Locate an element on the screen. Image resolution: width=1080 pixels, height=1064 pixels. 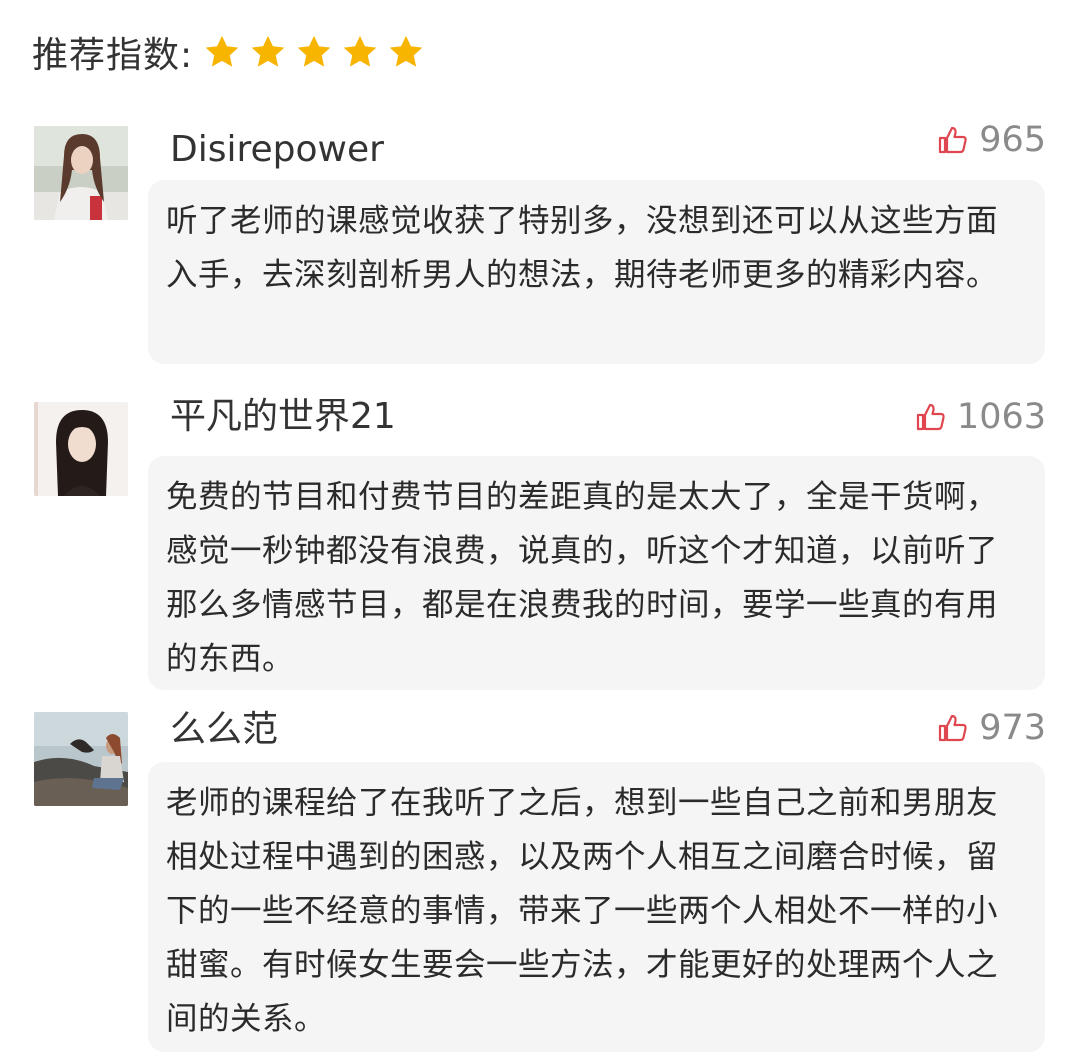
like-button: 965 is located at coordinates (991, 140).